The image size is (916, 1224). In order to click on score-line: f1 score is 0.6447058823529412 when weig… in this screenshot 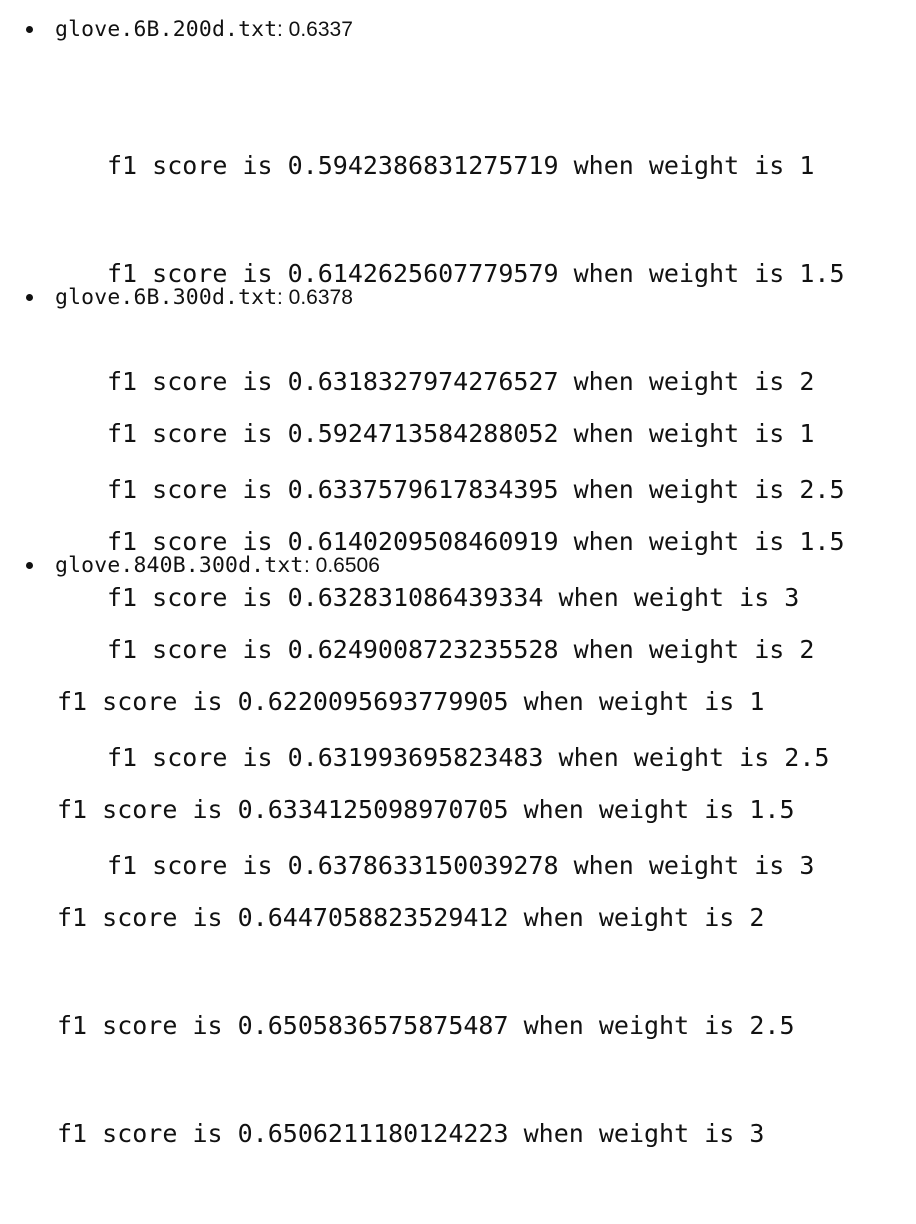, I will do `click(411, 917)`.